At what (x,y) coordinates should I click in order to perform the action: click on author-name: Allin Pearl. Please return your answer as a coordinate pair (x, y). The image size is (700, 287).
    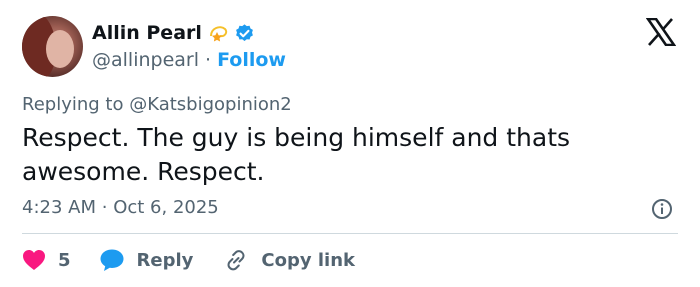
    Looking at the image, I should click on (147, 33).